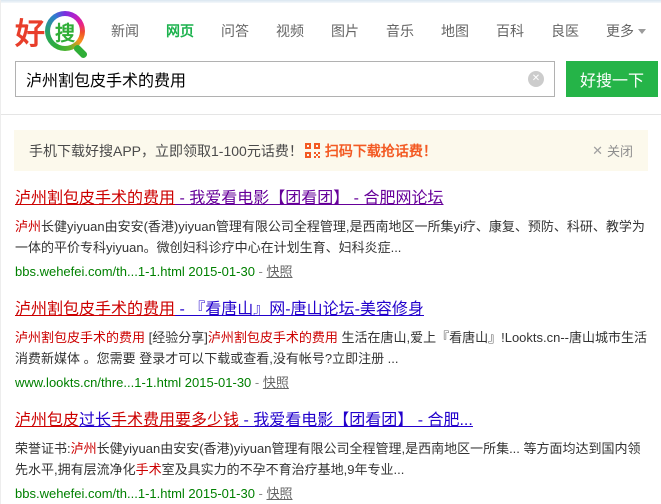 The height and width of the screenshot is (504, 661). I want to click on nav-item-music: 音乐, so click(400, 31).